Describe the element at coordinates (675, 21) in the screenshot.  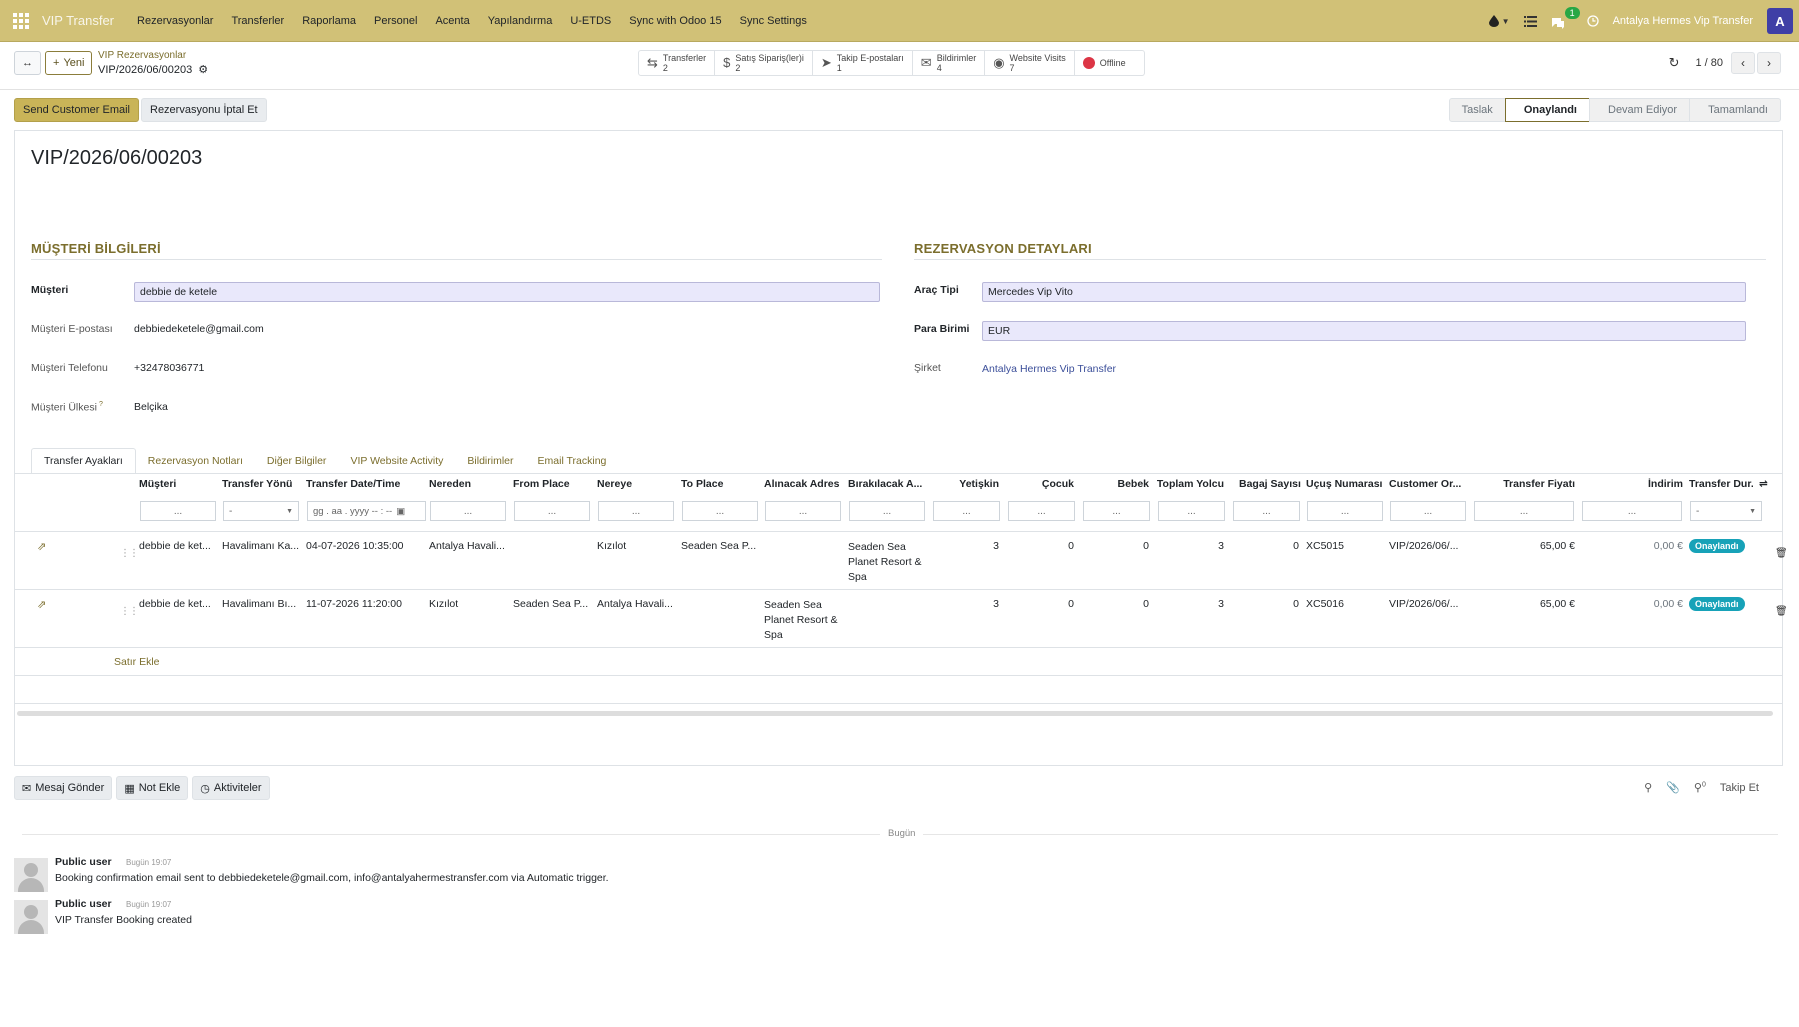
I see `menu-sync-odoo: Sync with Odoo 15` at that location.